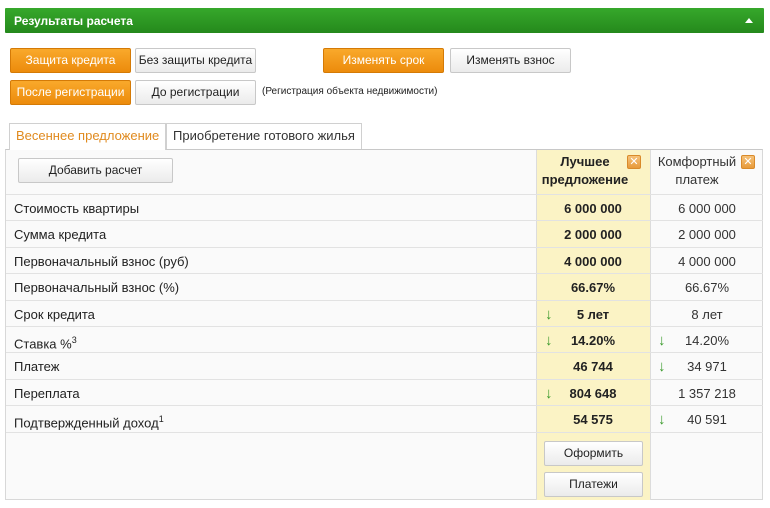 Image resolution: width=770 pixels, height=508 pixels. I want to click on table-row: Стоимость квартиры 6 000 000 6 000 000, so click(384, 207).